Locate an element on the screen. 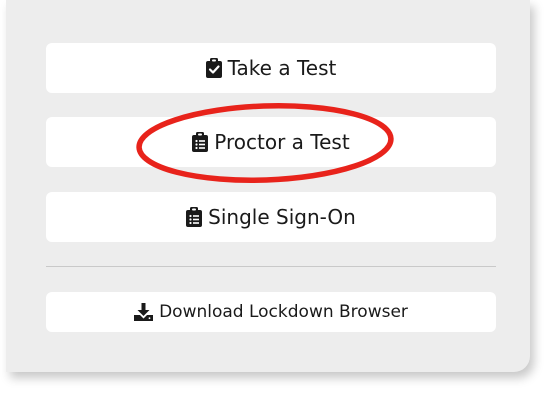 Image resolution: width=550 pixels, height=400 pixels. proctor-a-test-button: Proctor a Test is located at coordinates (271, 142).